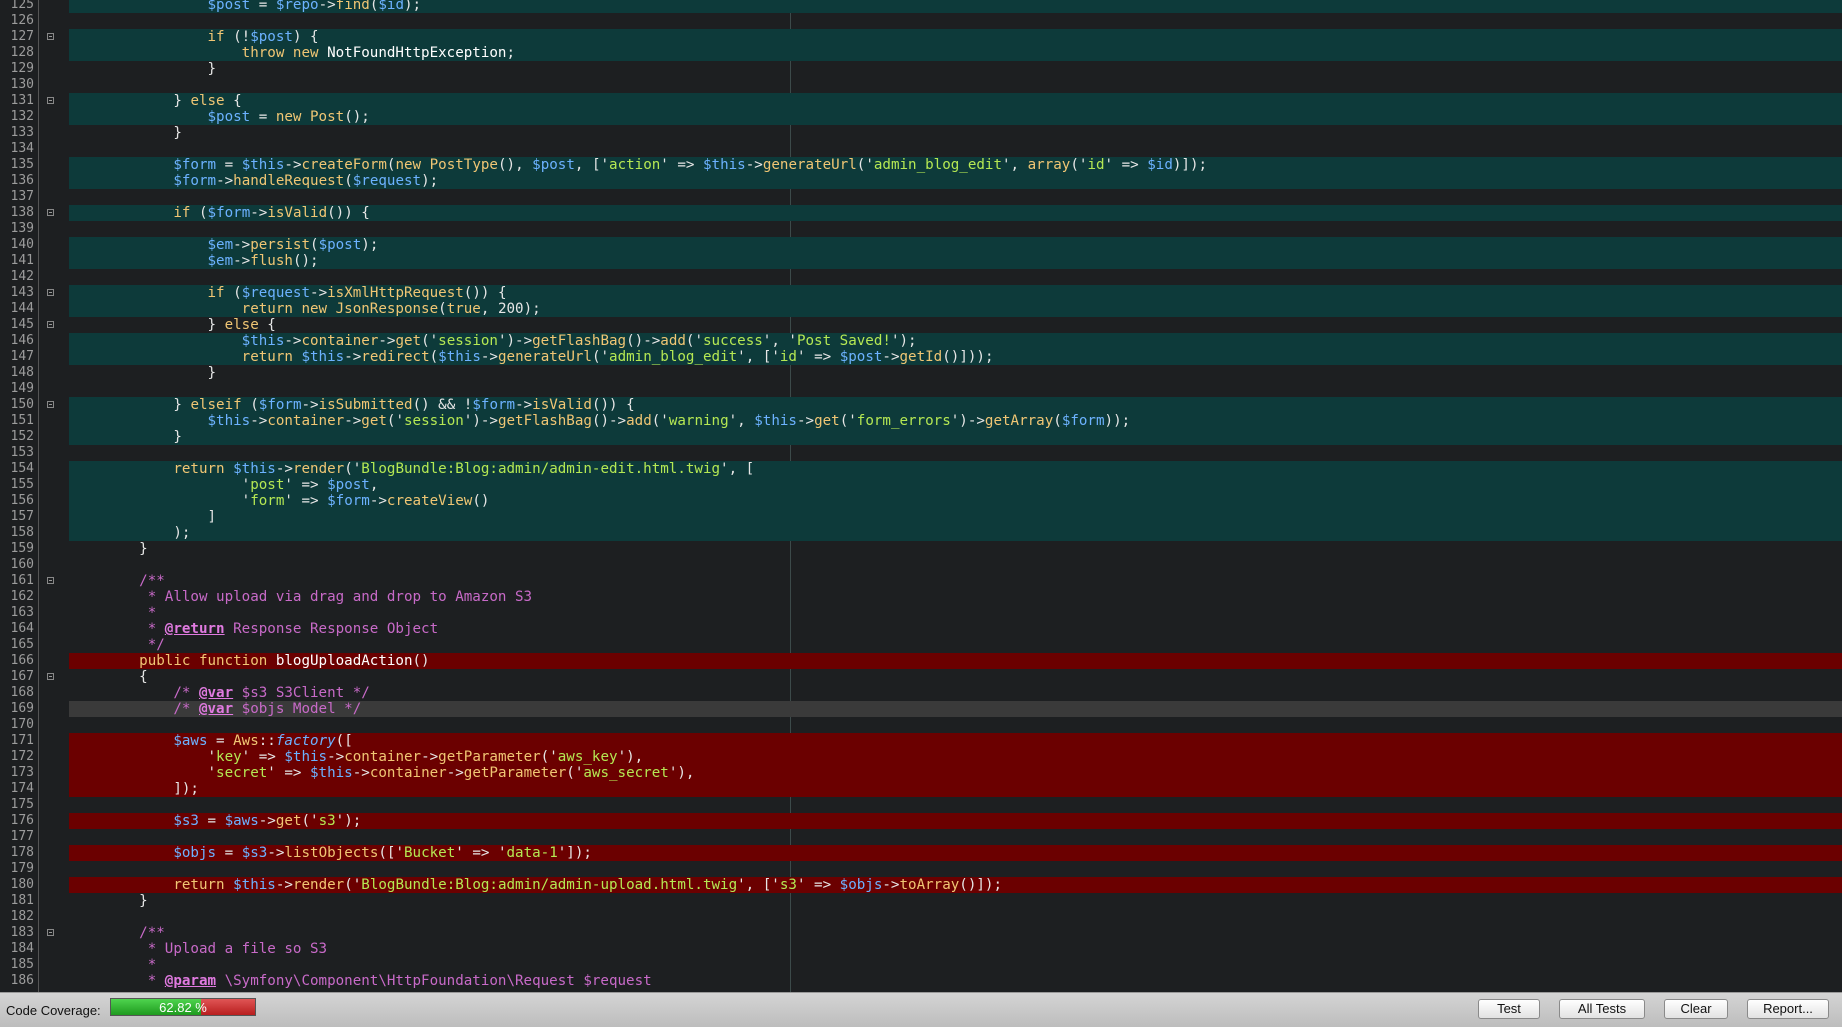 The width and height of the screenshot is (1842, 1027). Describe the element at coordinates (921, 677) in the screenshot. I see `code-line: 167 {` at that location.